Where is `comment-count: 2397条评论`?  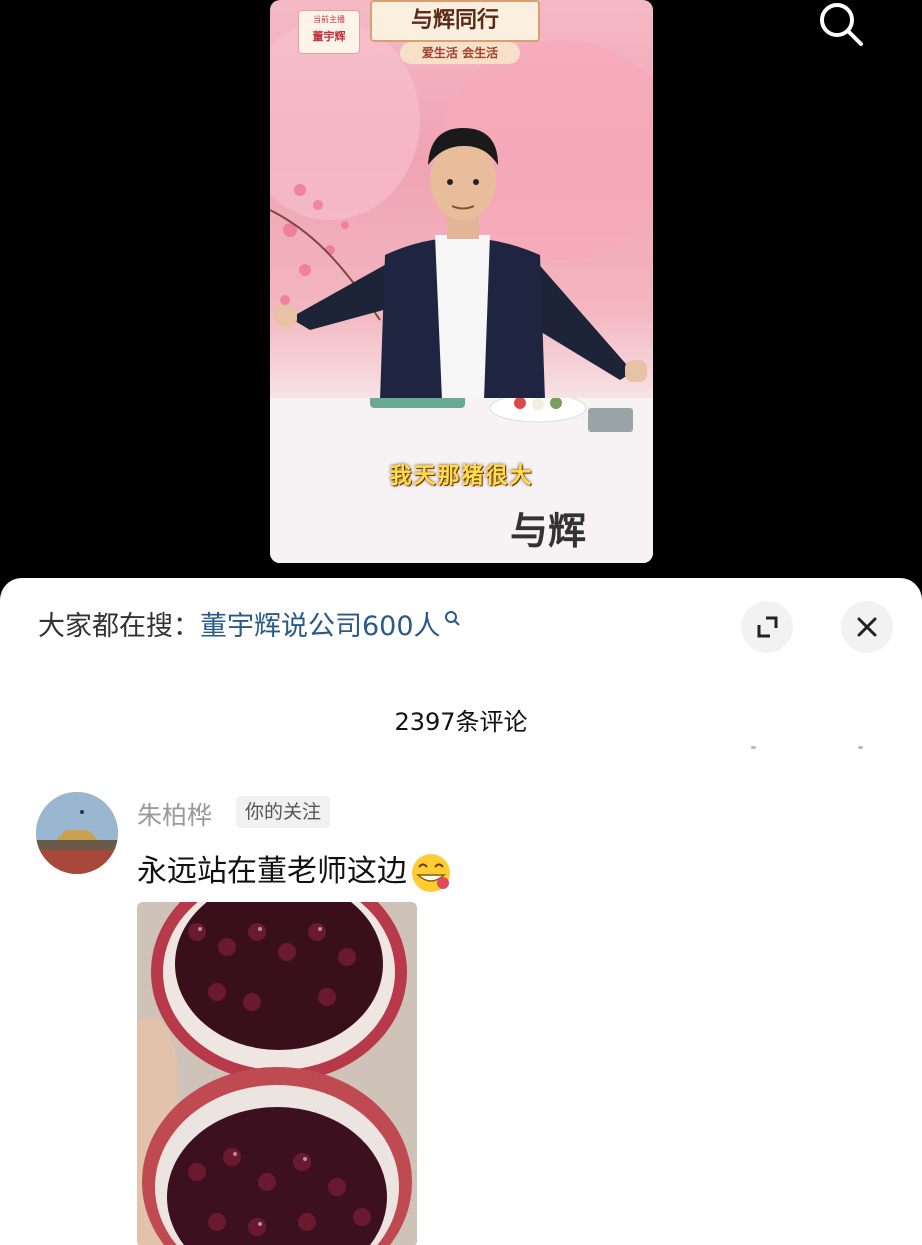 comment-count: 2397条评论 is located at coordinates (461, 722).